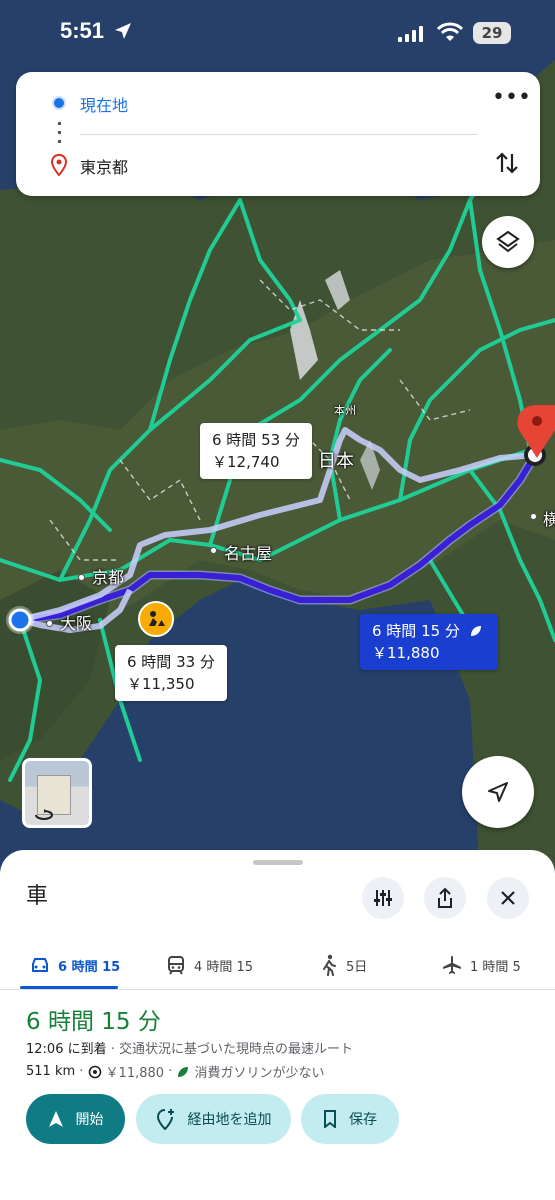 Image resolution: width=555 pixels, height=1200 pixels. What do you see at coordinates (230, 1049) in the screenshot?
I see `route-note: · 交通状況に基づいた現時点の最速ルート` at bounding box center [230, 1049].